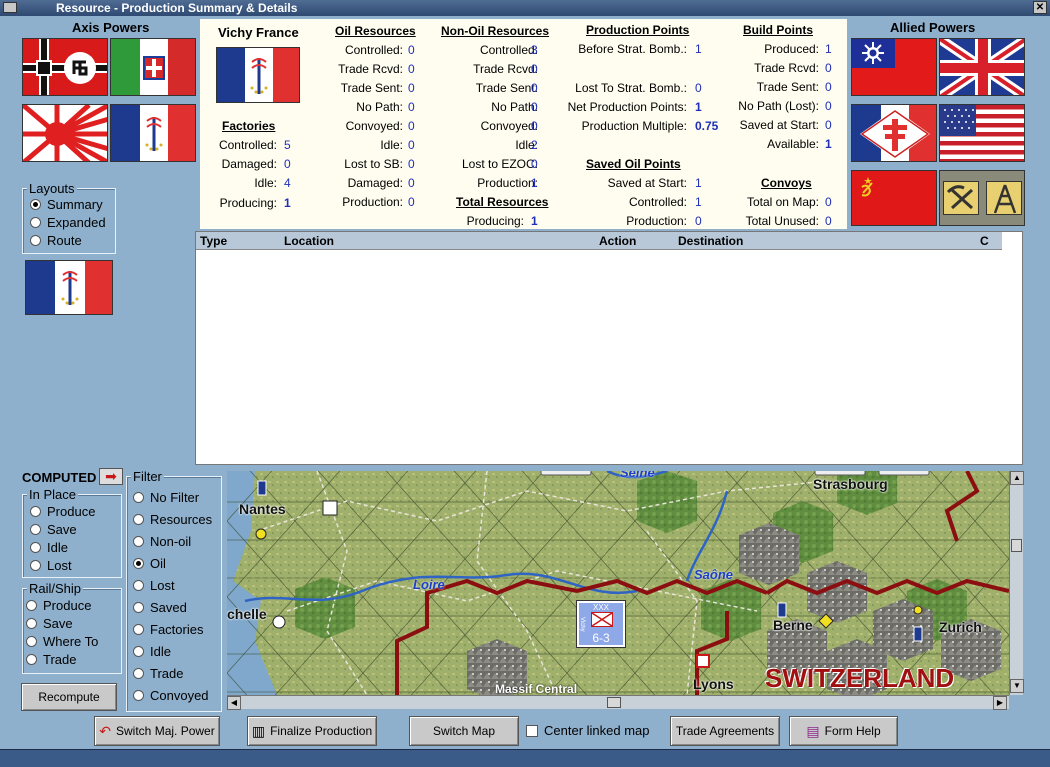 This screenshot has width=1050, height=767. I want to click on flag-free-france, so click(894, 133).